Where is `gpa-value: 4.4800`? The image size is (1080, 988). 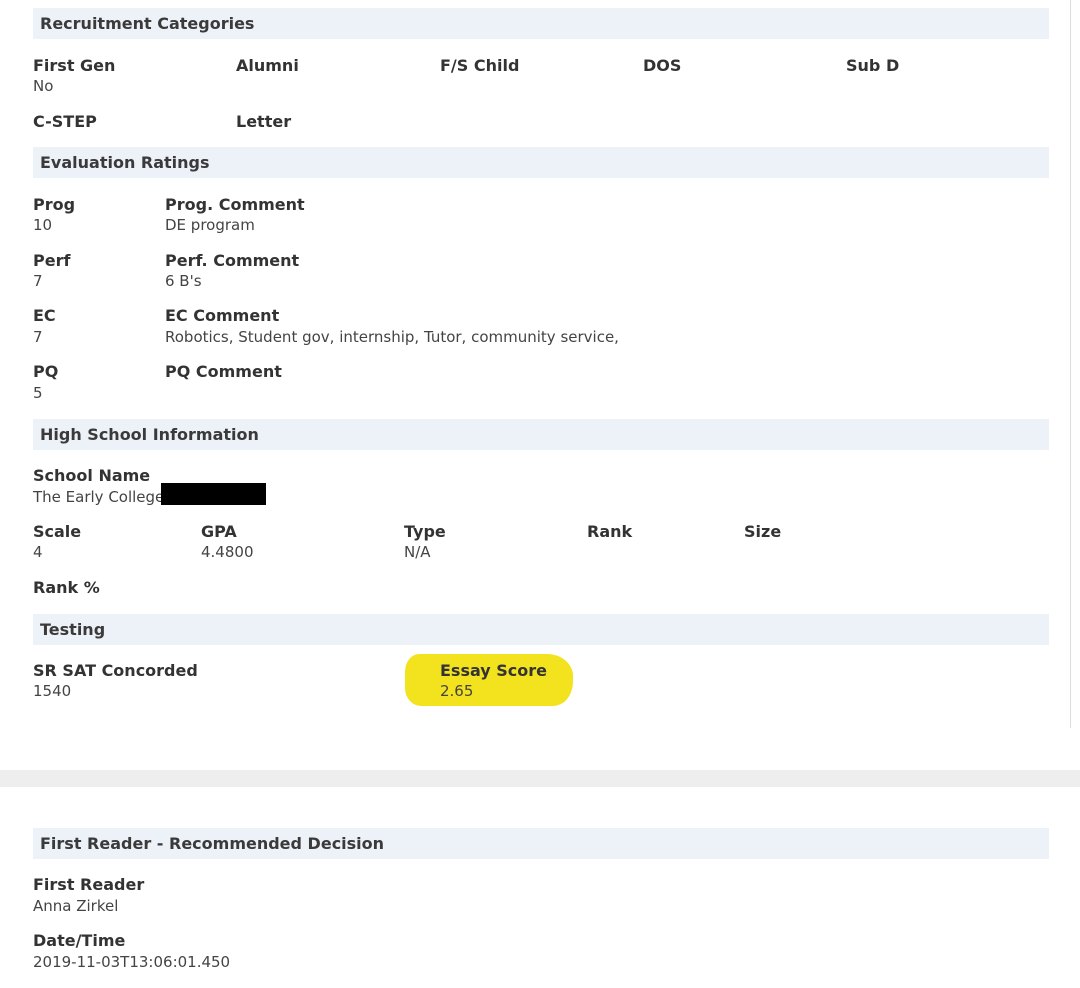 gpa-value: 4.4800 is located at coordinates (227, 552).